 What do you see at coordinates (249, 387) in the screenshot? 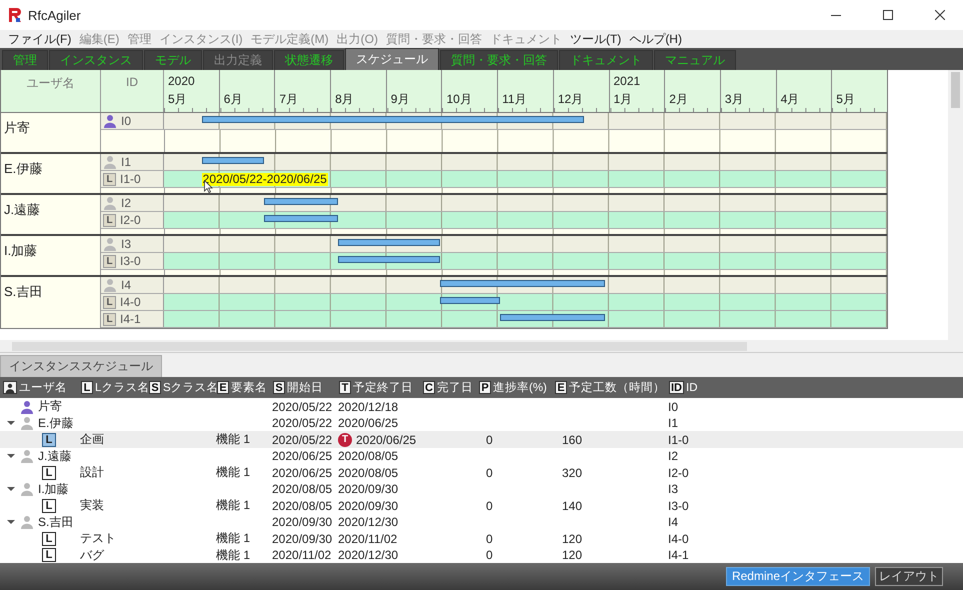
I see `column-header: 要素名` at bounding box center [249, 387].